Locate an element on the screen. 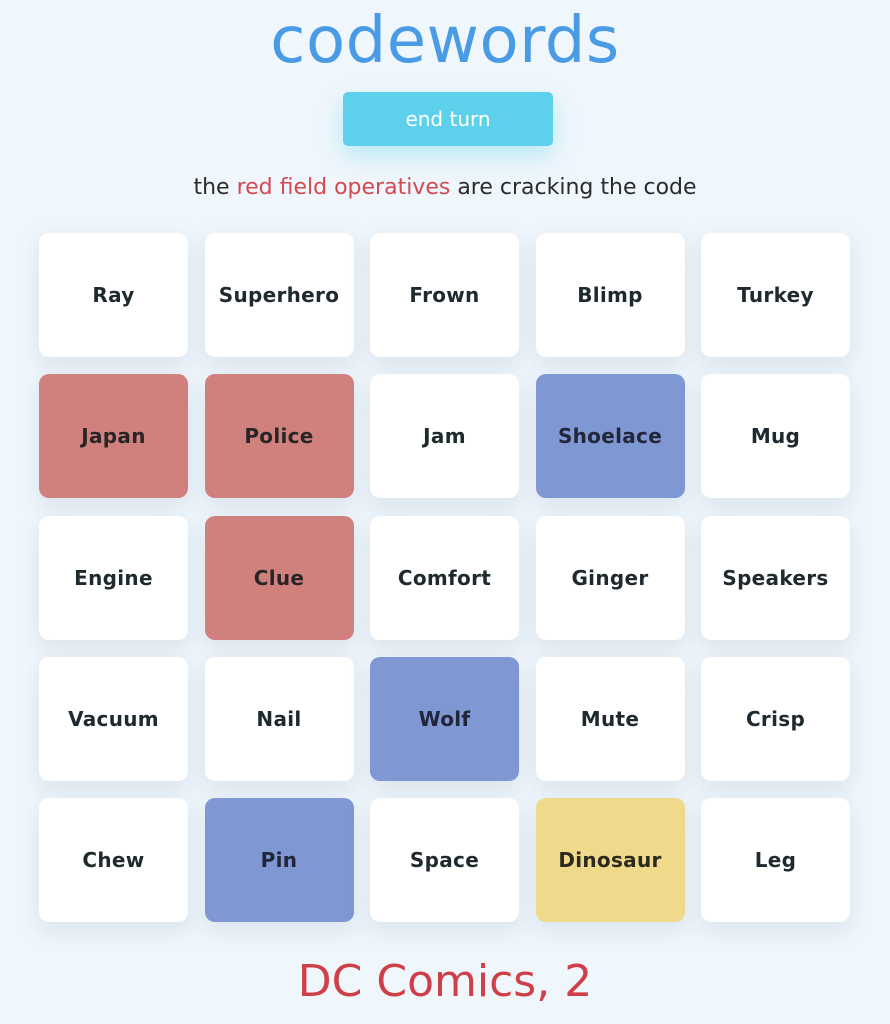 The image size is (890, 1024). card-word: Blimp is located at coordinates (610, 295).